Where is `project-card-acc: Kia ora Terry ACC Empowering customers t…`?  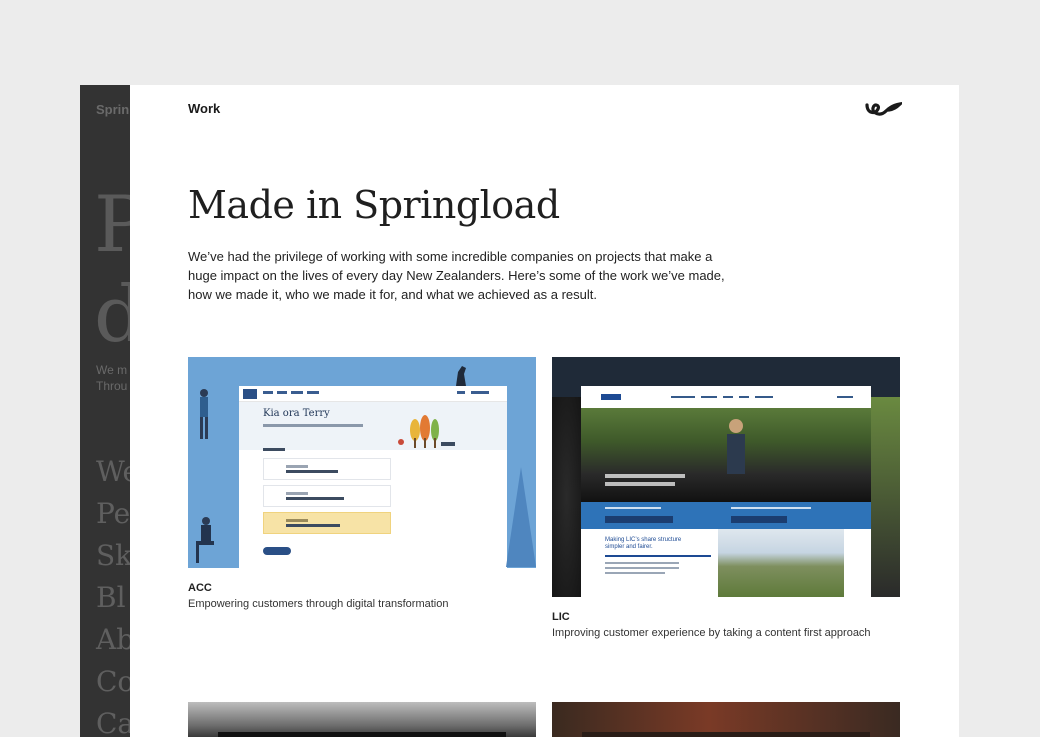
project-card-acc: Kia ora Terry ACC Empowering customers t… is located at coordinates (362, 483).